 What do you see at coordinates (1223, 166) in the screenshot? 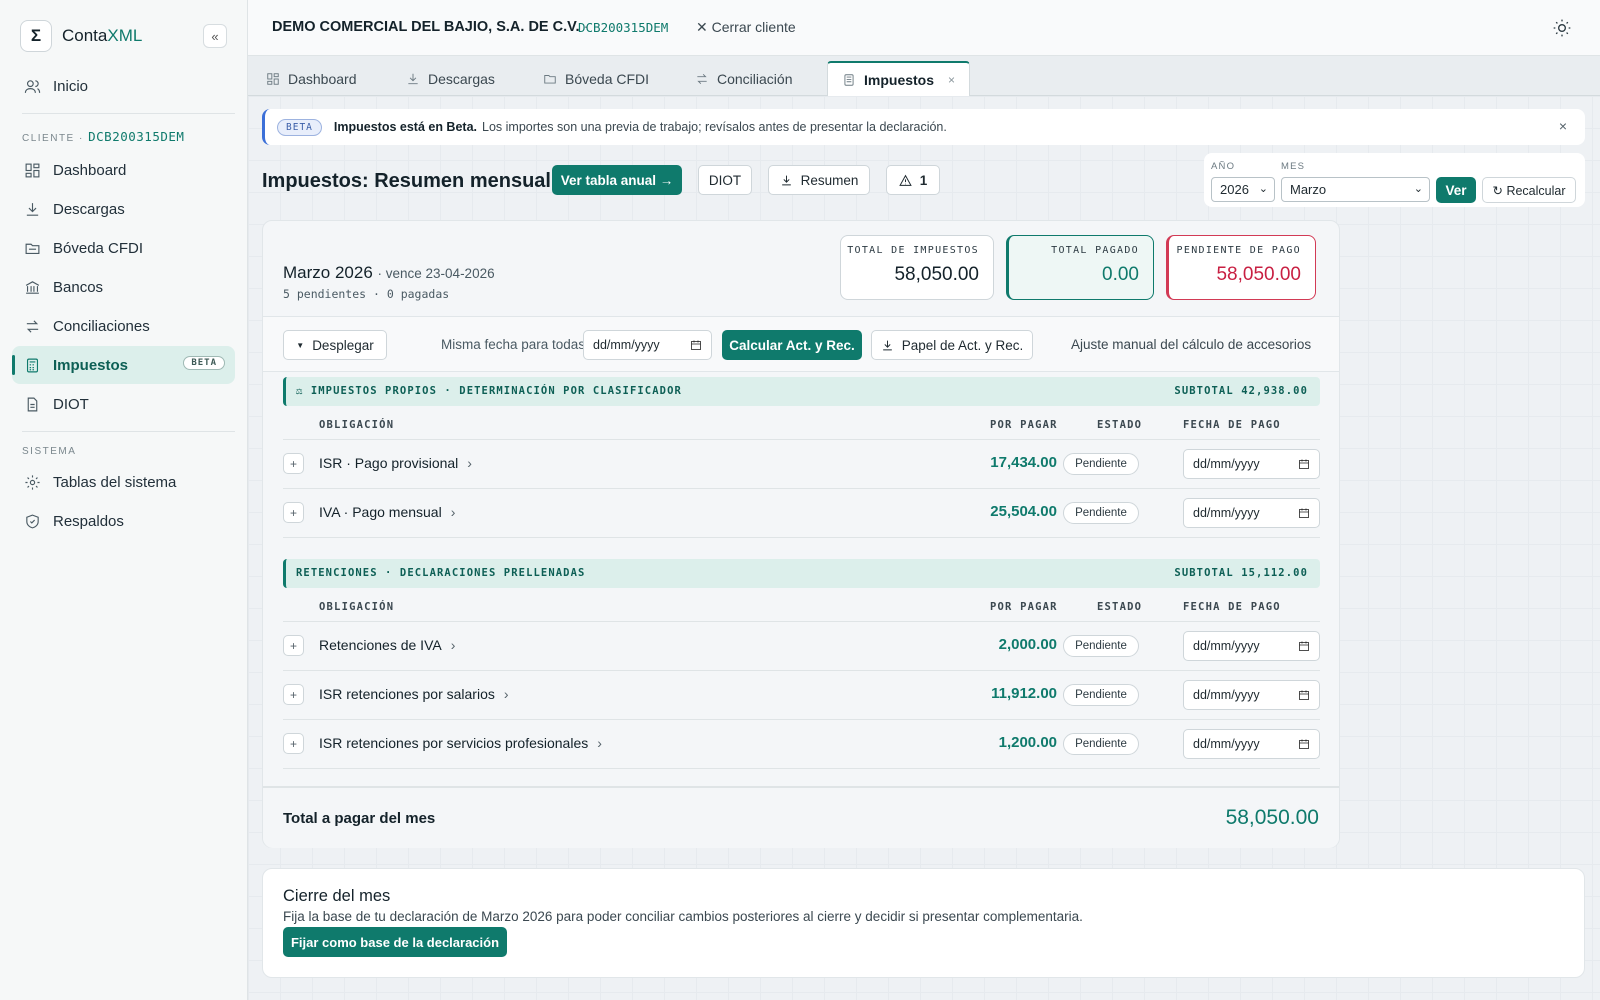
I see `year-label: AÑO` at bounding box center [1223, 166].